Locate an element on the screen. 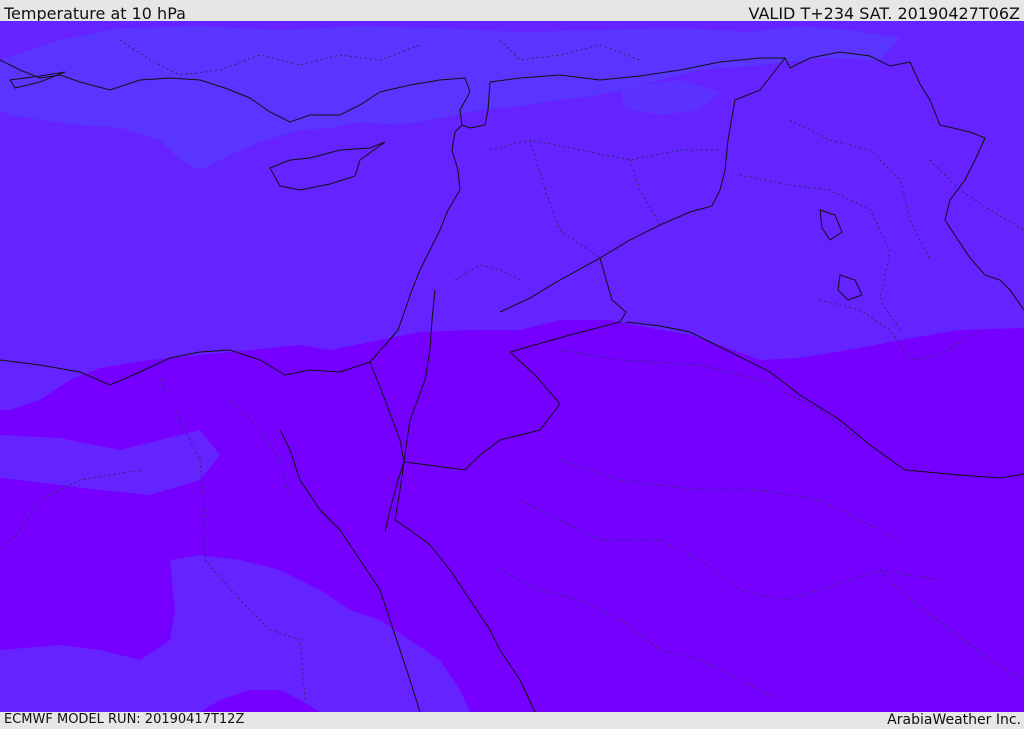 The height and width of the screenshot is (729, 1024). brand-credit: ArabiaWeather Inc. is located at coordinates (954, 720).